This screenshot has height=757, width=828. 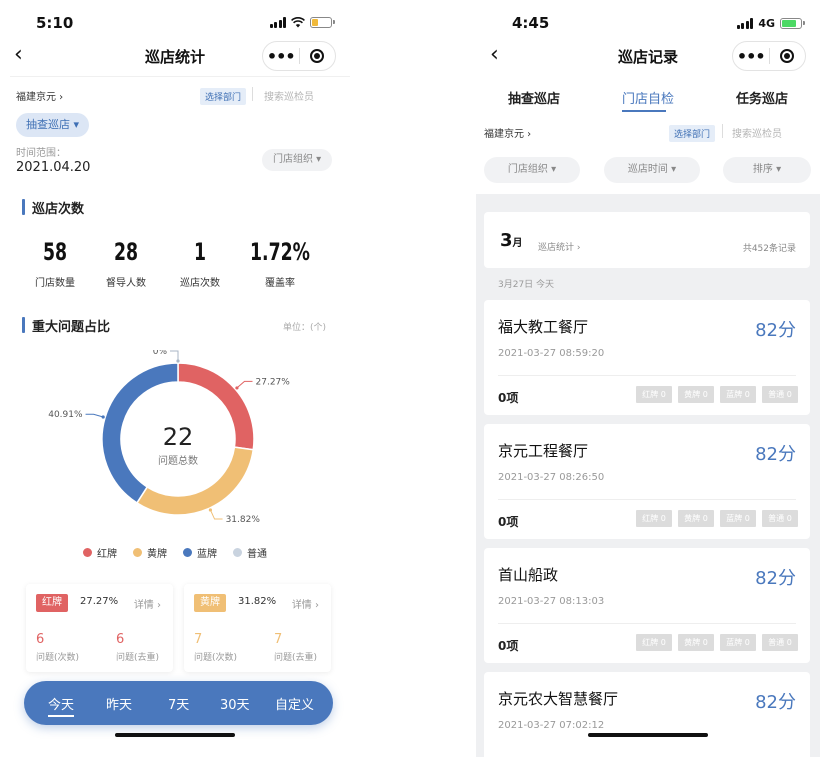 I want to click on tab-custom: 自定义, so click(x=294, y=703).